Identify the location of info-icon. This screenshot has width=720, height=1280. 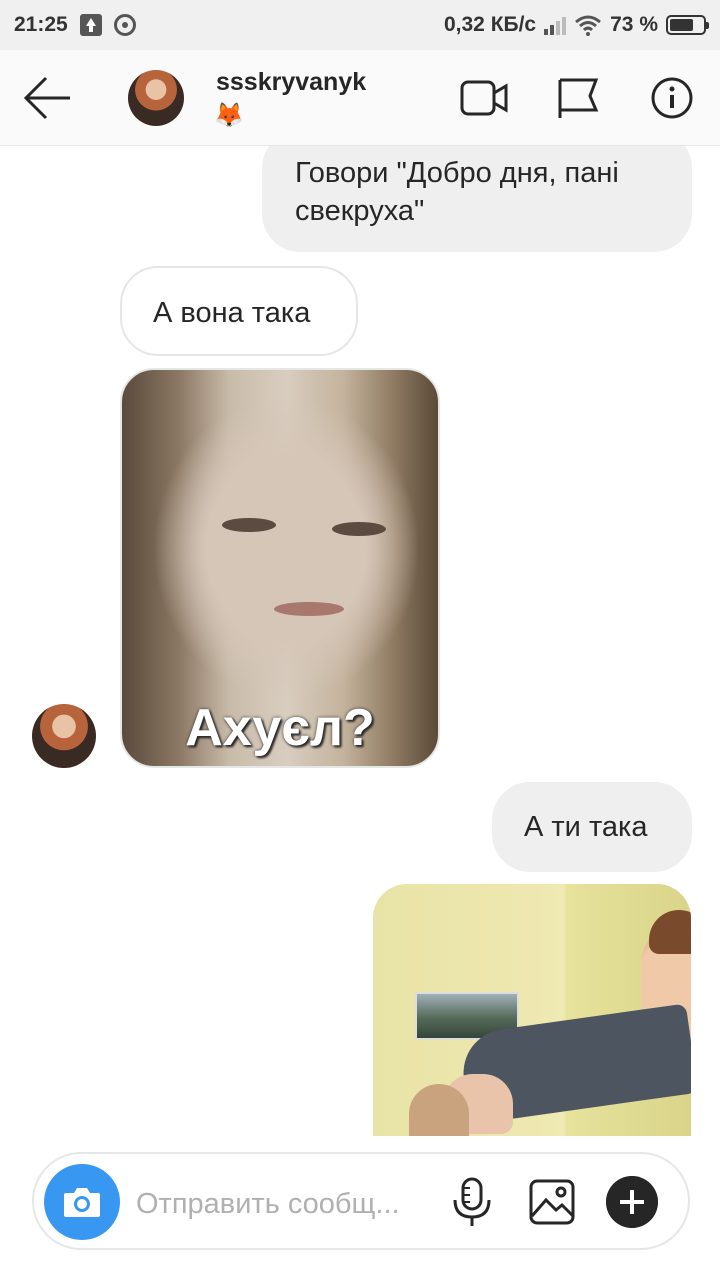
(672, 98).